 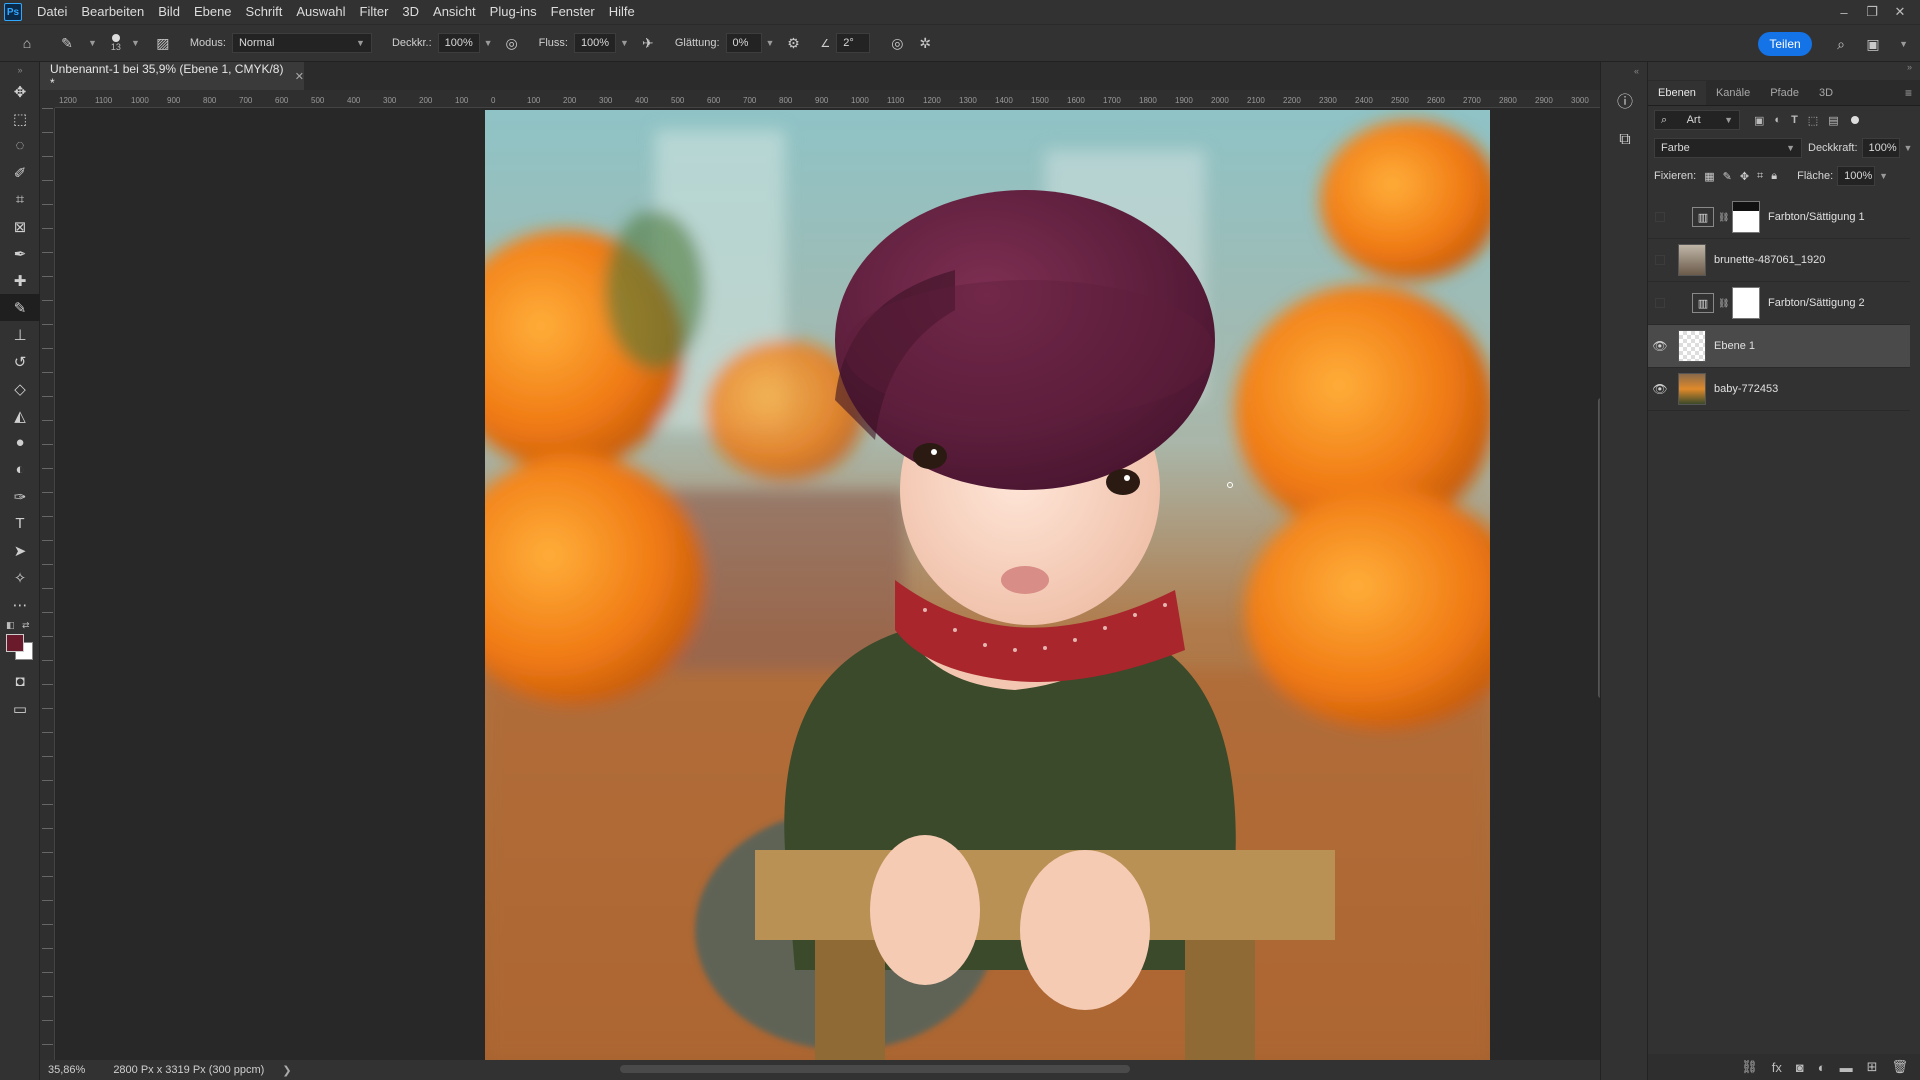 What do you see at coordinates (67, 43) in the screenshot?
I see `brush-preset-icon: ✎` at bounding box center [67, 43].